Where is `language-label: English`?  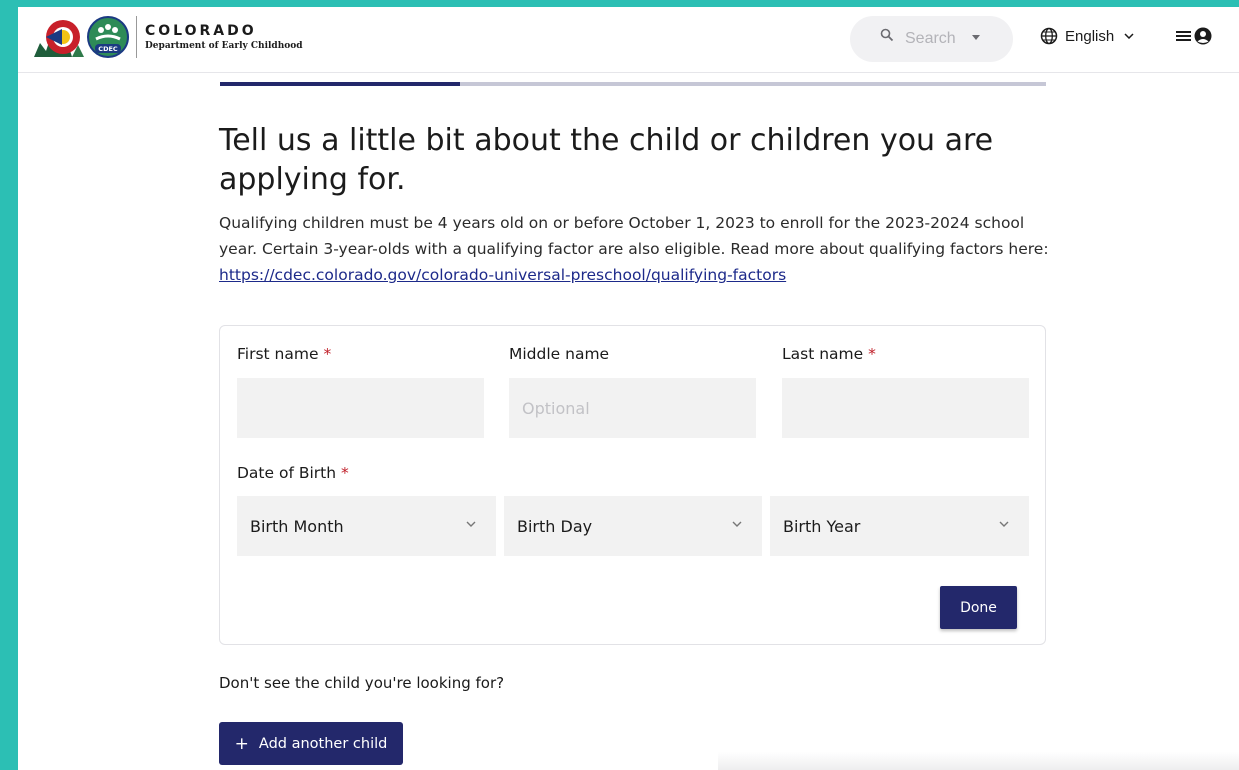
language-label: English is located at coordinates (1090, 36).